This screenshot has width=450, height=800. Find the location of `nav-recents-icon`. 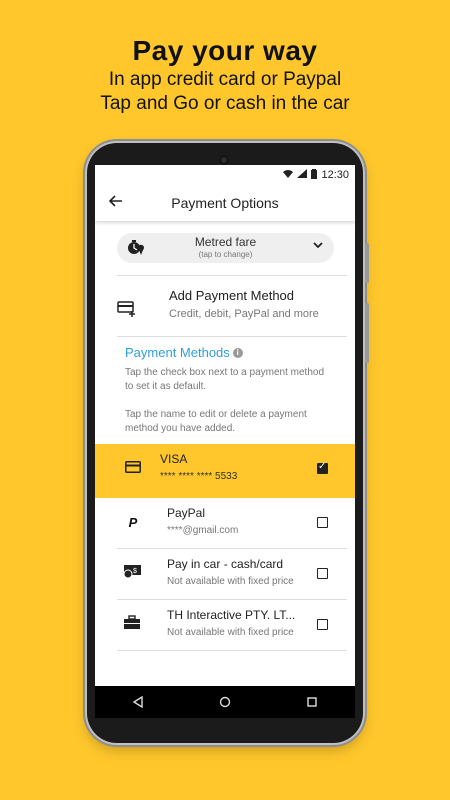

nav-recents-icon is located at coordinates (312, 702).